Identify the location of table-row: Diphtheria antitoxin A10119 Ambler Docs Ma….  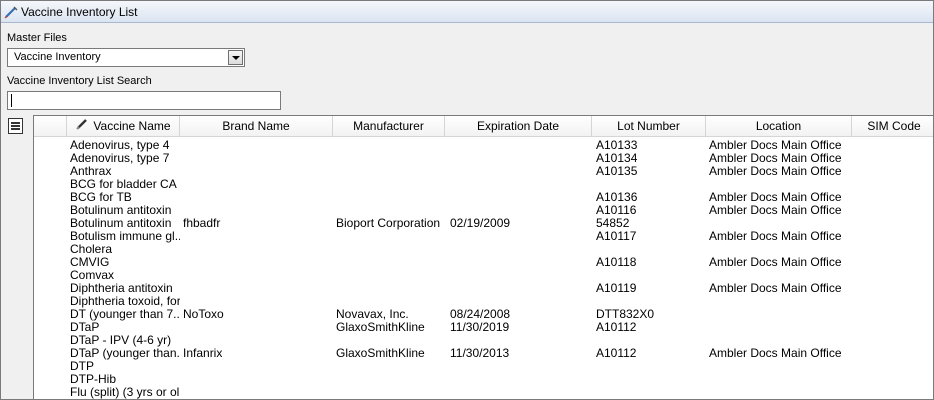
(483, 288).